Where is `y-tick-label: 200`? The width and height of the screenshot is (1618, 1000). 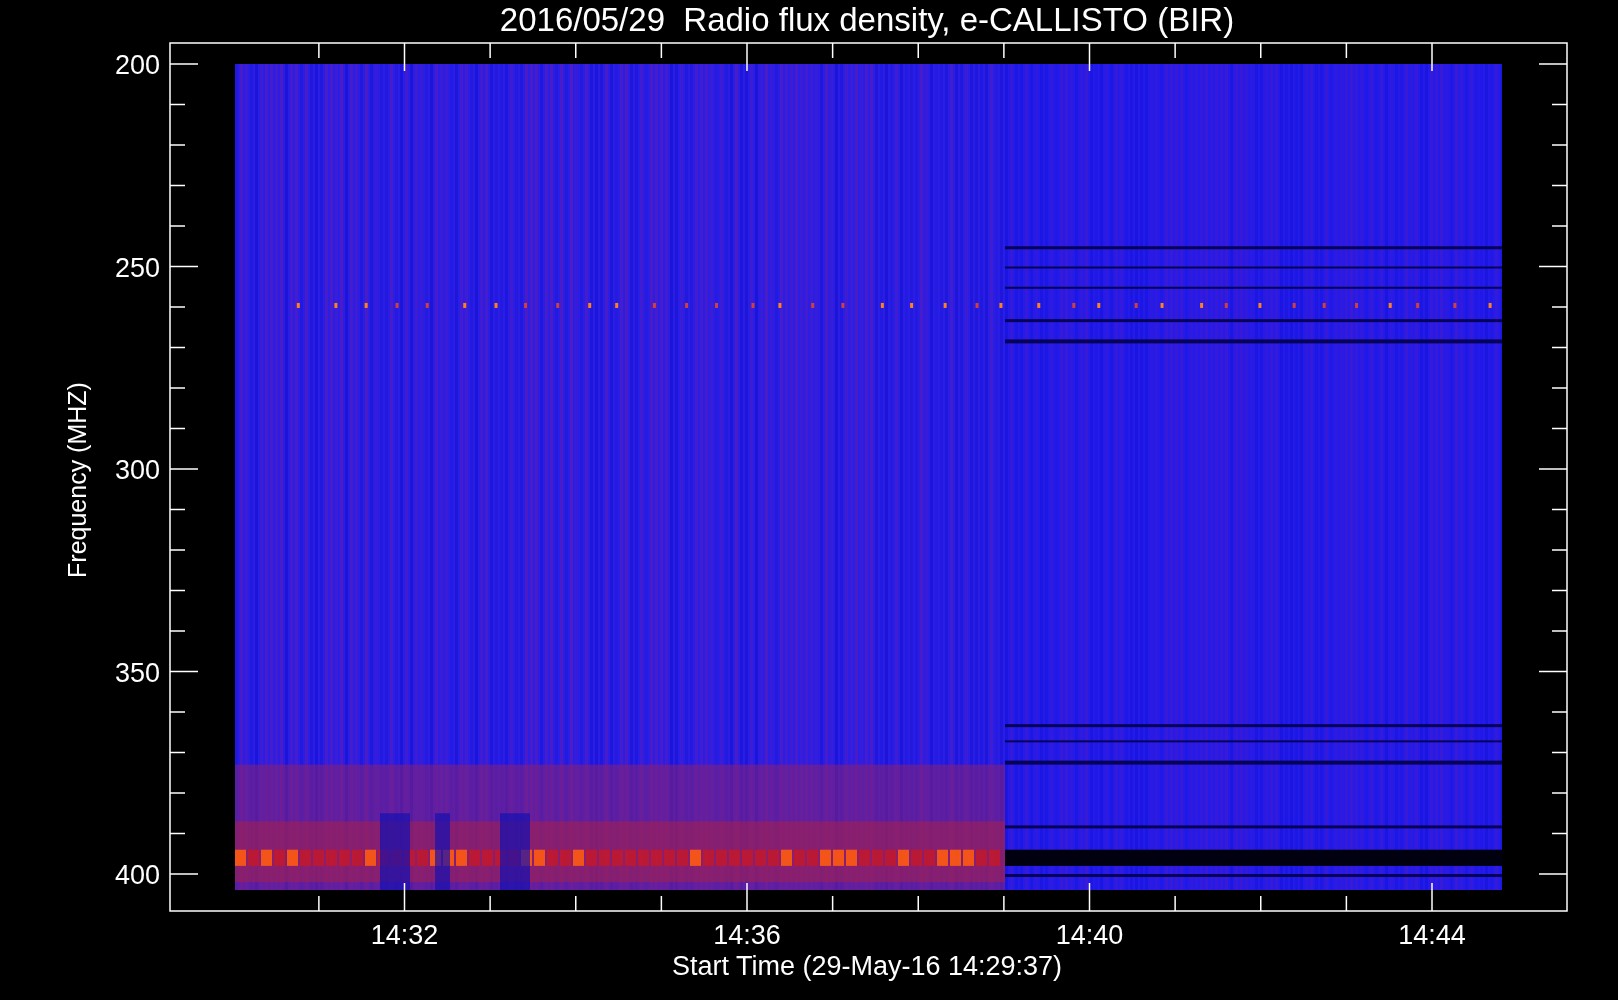 y-tick-label: 200 is located at coordinates (137, 65).